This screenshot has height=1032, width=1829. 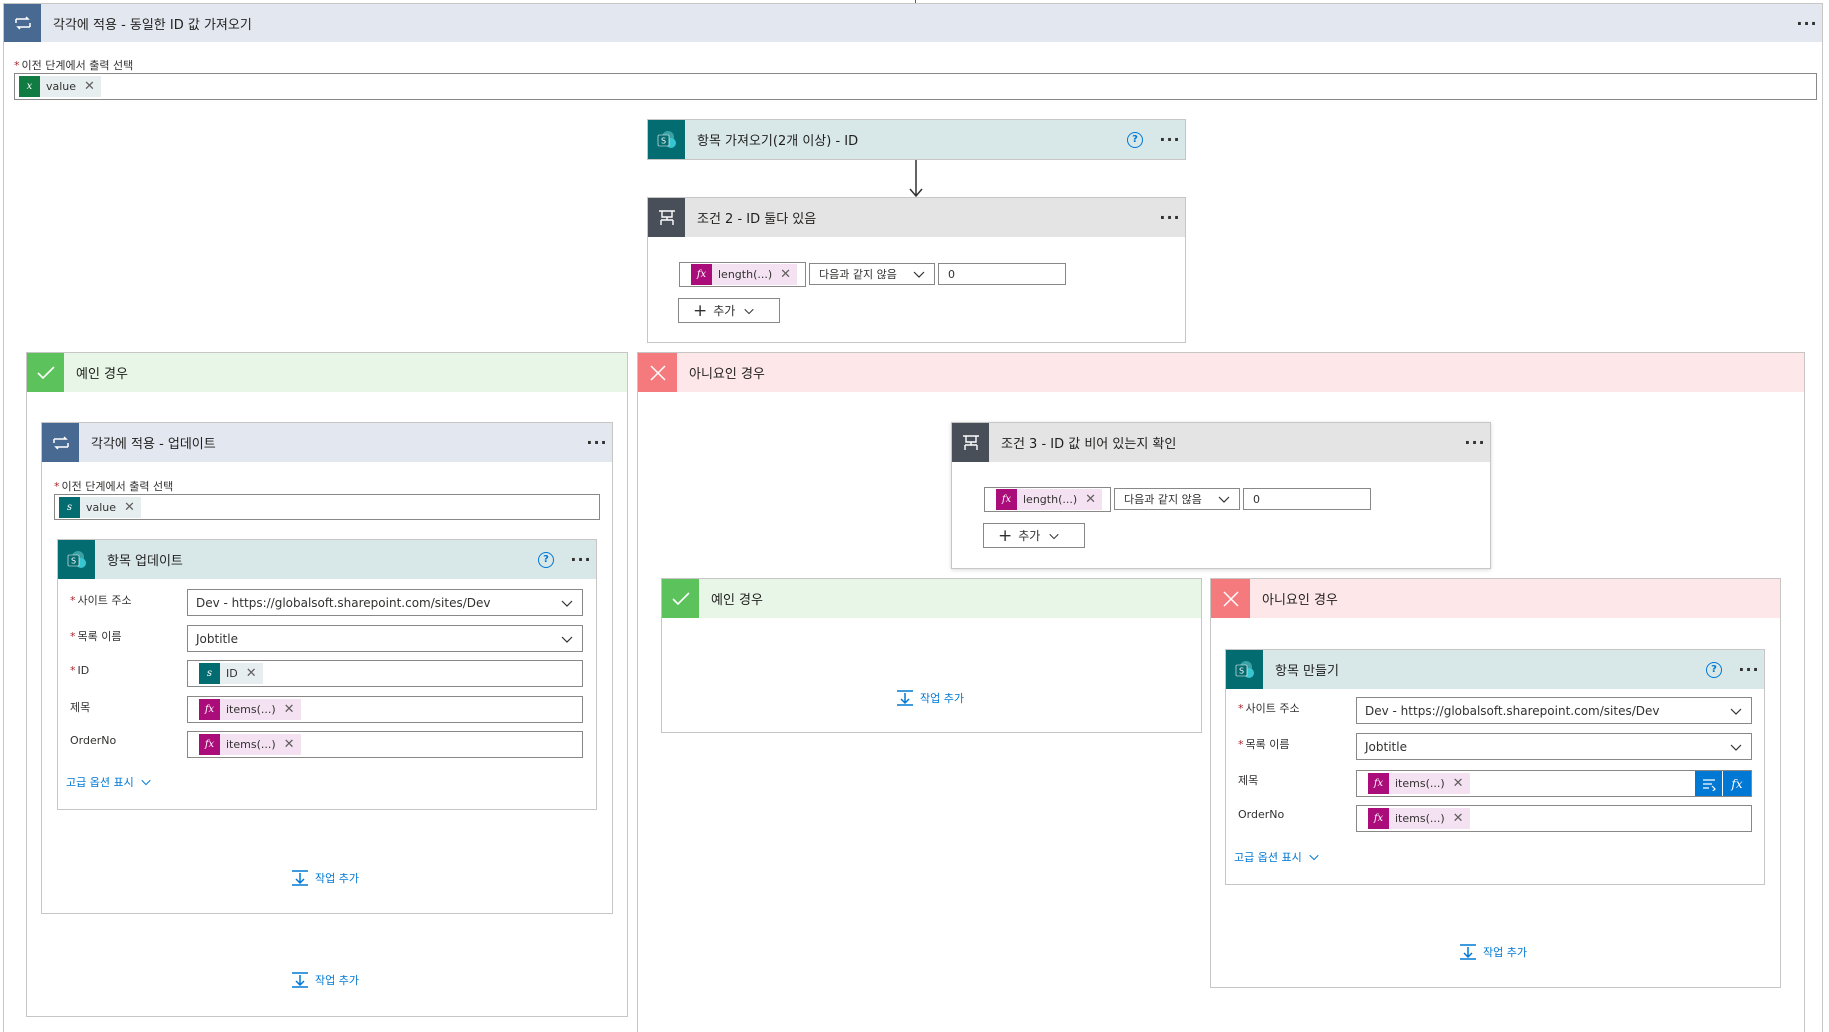 What do you see at coordinates (1268, 857) in the screenshot?
I see `advanced-label: 고급 옵션 표시` at bounding box center [1268, 857].